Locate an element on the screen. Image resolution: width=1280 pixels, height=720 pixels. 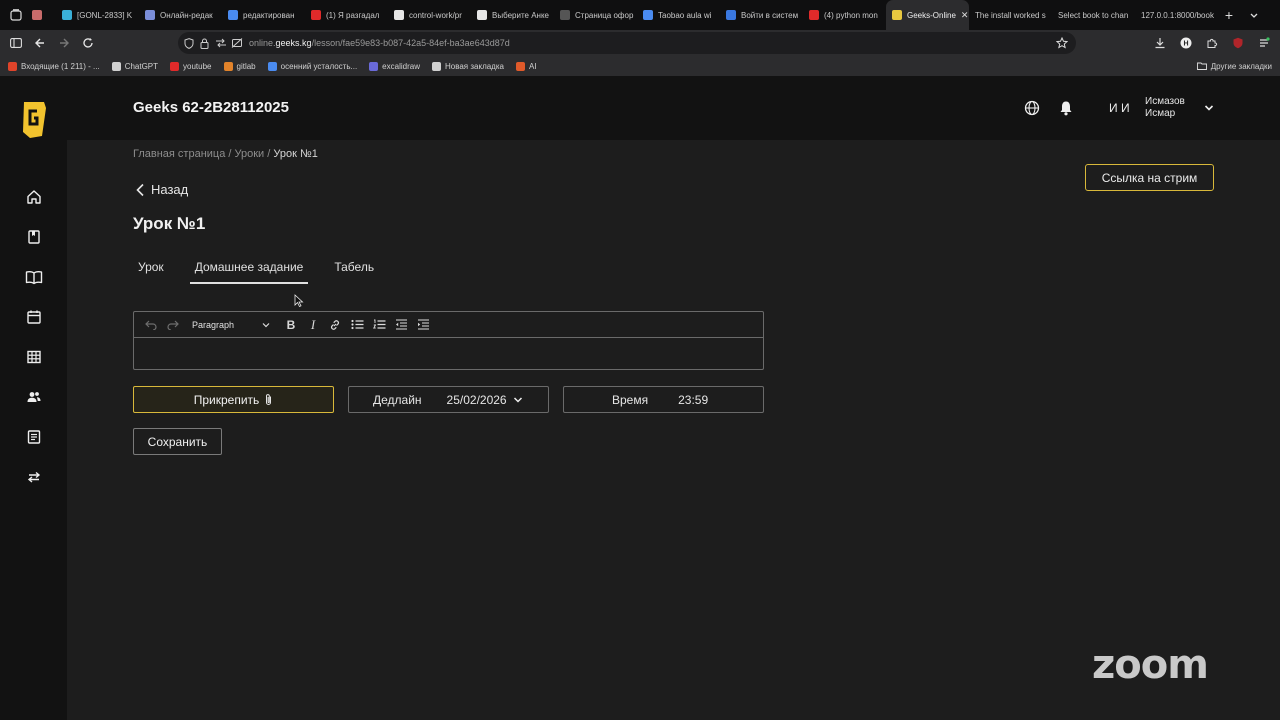
browser-tab: Страница офор is located at coordinates (595, 15).